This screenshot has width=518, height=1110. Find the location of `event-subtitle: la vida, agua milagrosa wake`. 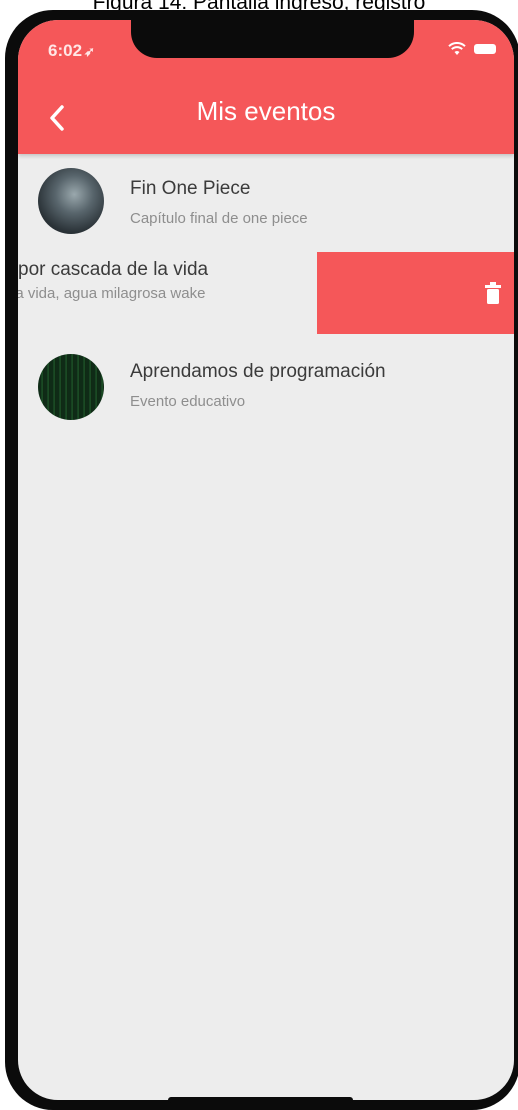

event-subtitle: la vida, agua milagrosa wake is located at coordinates (112, 293).